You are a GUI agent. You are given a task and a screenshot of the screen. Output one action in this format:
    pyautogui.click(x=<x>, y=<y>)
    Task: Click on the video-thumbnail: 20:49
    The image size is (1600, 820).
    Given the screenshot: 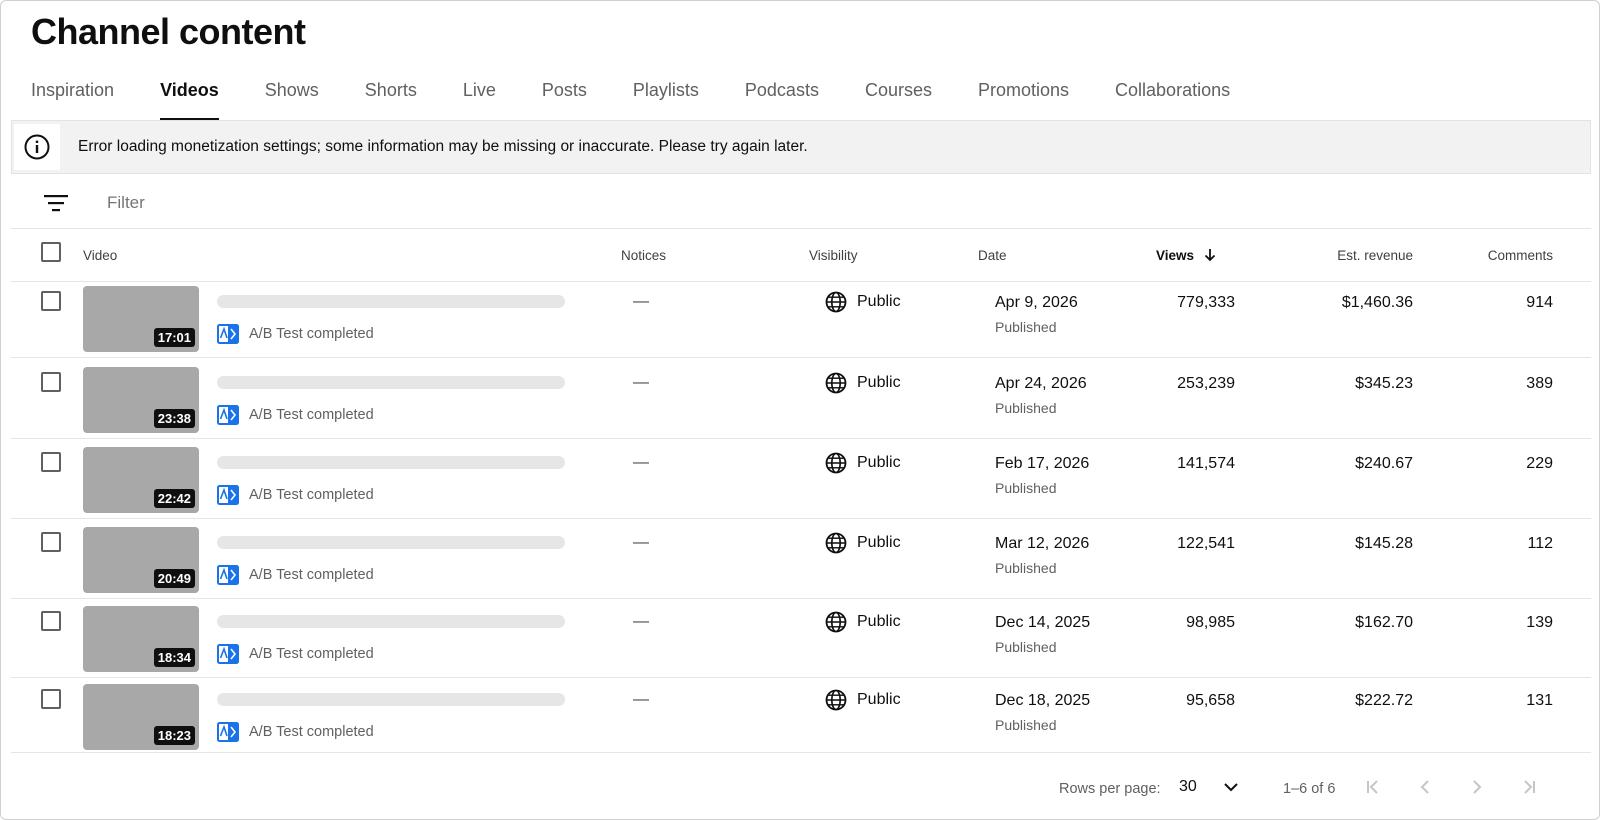 What is the action you would take?
    pyautogui.click(x=141, y=560)
    